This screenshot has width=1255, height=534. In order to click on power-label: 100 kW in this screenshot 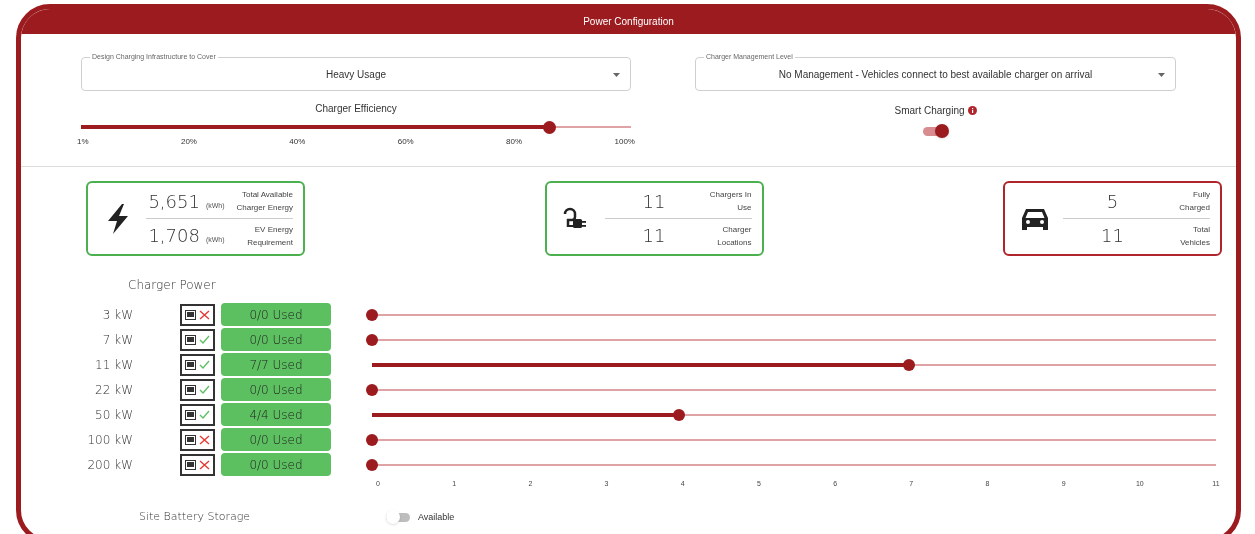, I will do `click(109, 440)`.